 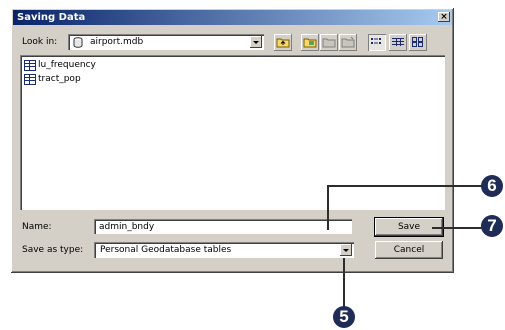 I want to click on step-callout-save: 7, so click(x=492, y=226).